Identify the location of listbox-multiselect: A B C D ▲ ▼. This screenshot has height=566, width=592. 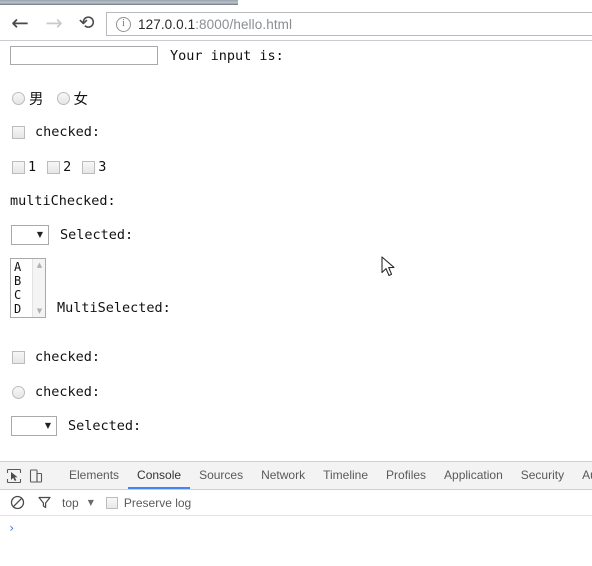
(28, 288).